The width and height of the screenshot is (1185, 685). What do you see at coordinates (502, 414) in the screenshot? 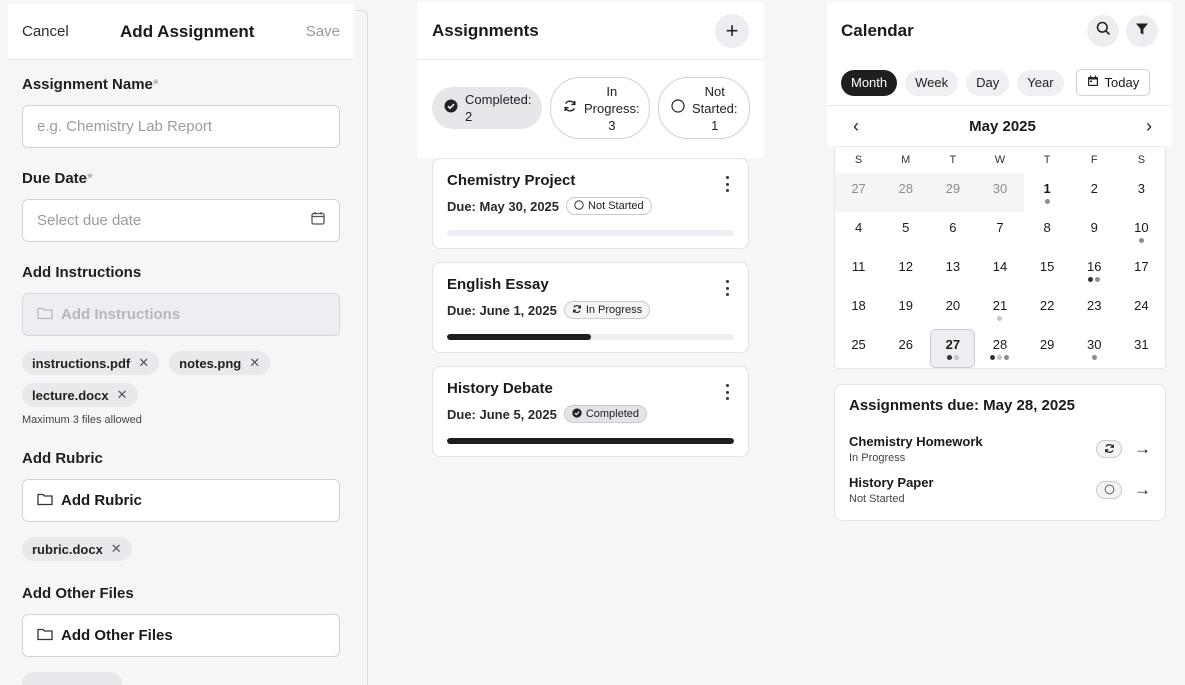
I see `card-due-date: Due: June 5, 2025` at bounding box center [502, 414].